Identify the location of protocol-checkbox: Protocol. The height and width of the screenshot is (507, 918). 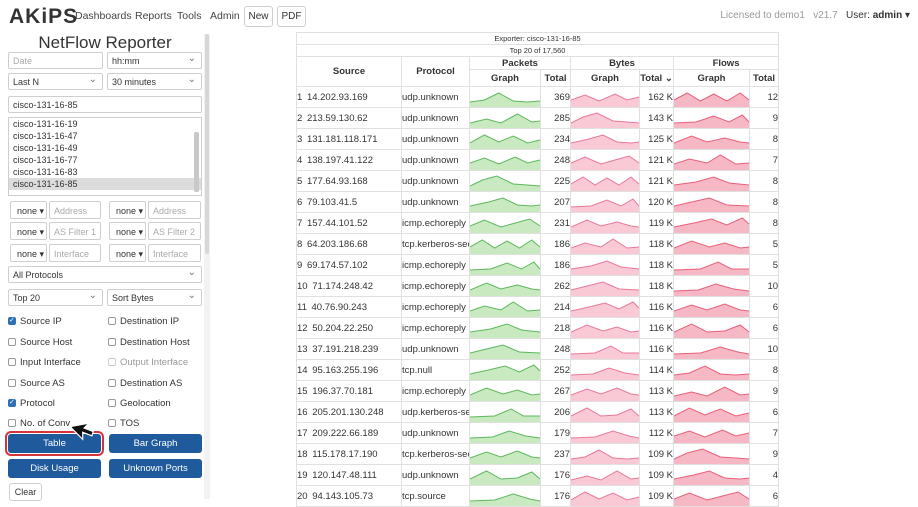
(31, 403).